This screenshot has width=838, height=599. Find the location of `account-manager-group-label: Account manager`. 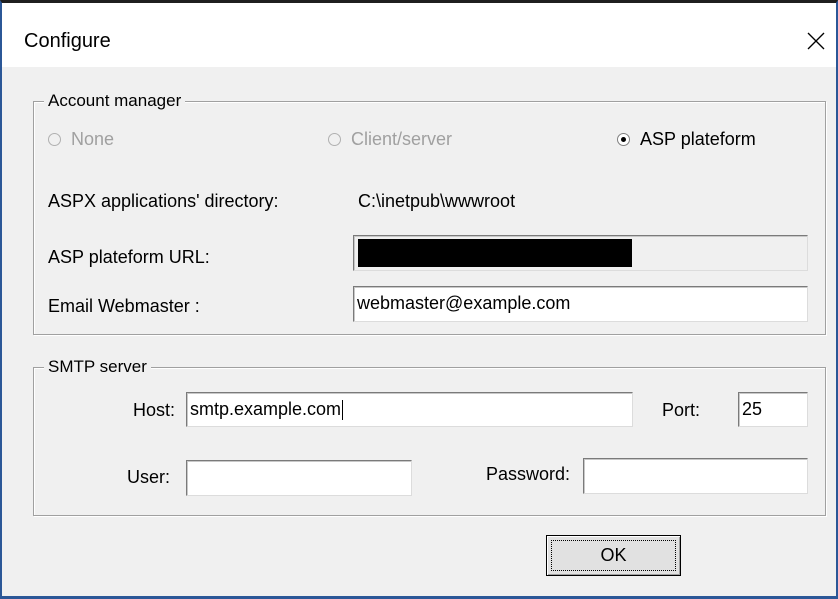

account-manager-group-label: Account manager is located at coordinates (115, 101).